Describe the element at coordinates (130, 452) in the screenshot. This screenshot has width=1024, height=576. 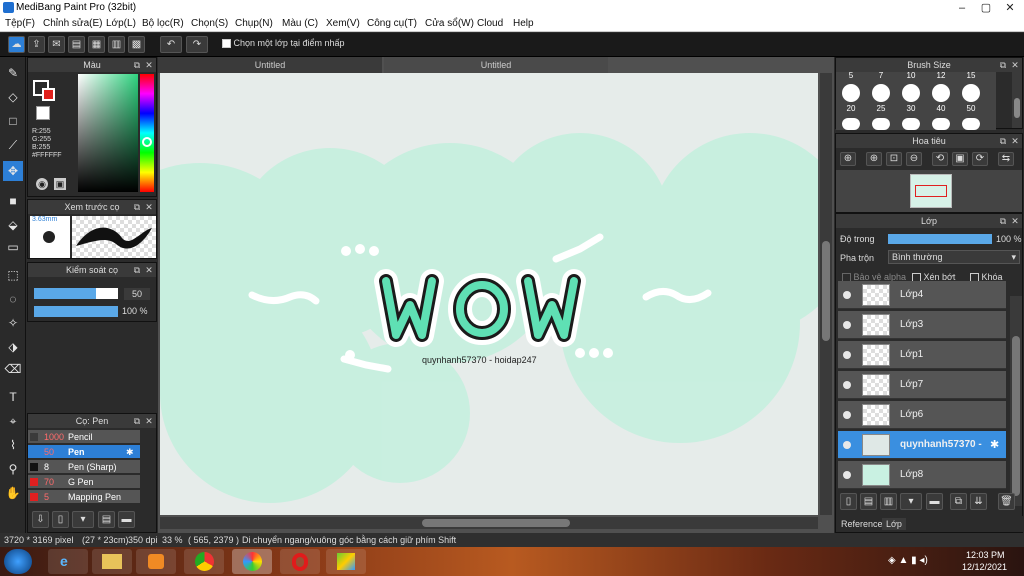
I see `brush-settings-icon: ✱` at that location.